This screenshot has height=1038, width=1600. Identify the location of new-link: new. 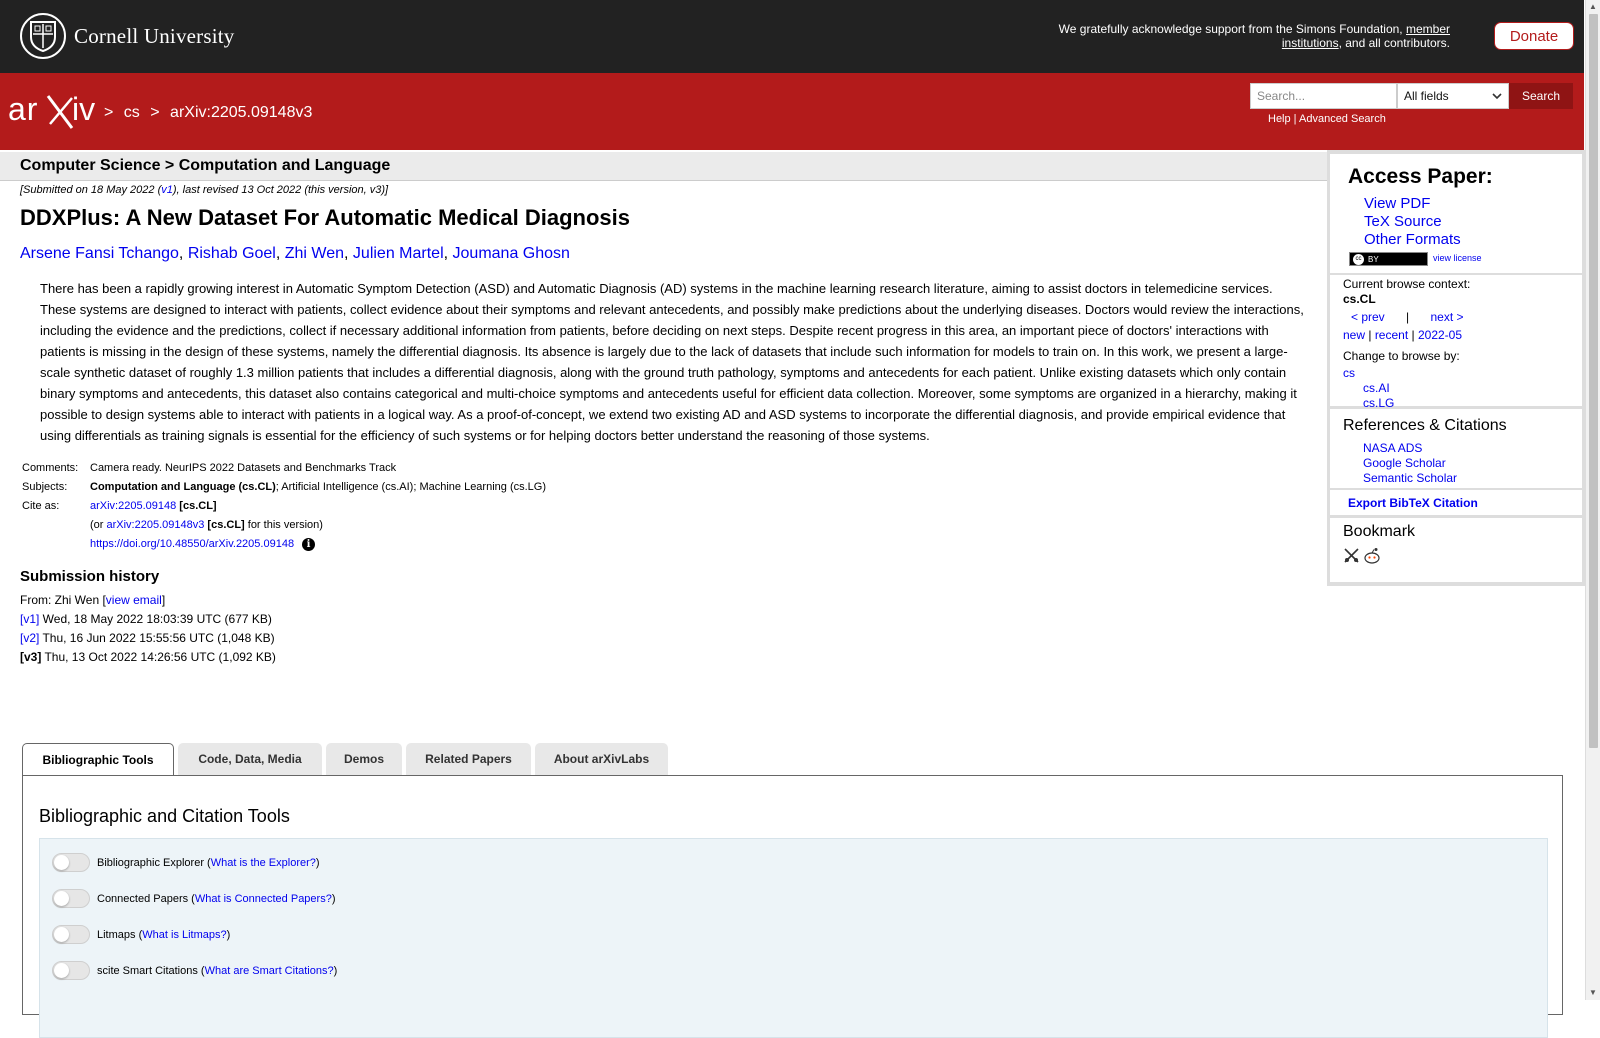
(1354, 335).